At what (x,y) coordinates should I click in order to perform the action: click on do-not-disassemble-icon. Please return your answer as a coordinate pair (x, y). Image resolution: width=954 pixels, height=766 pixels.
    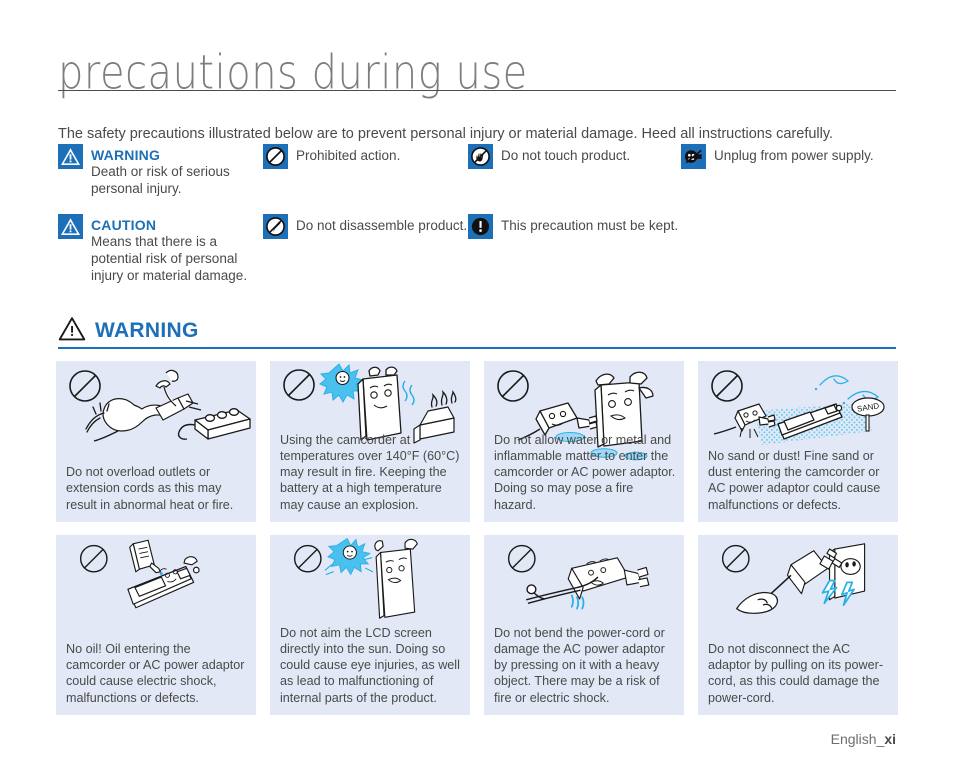
    Looking at the image, I should click on (275, 226).